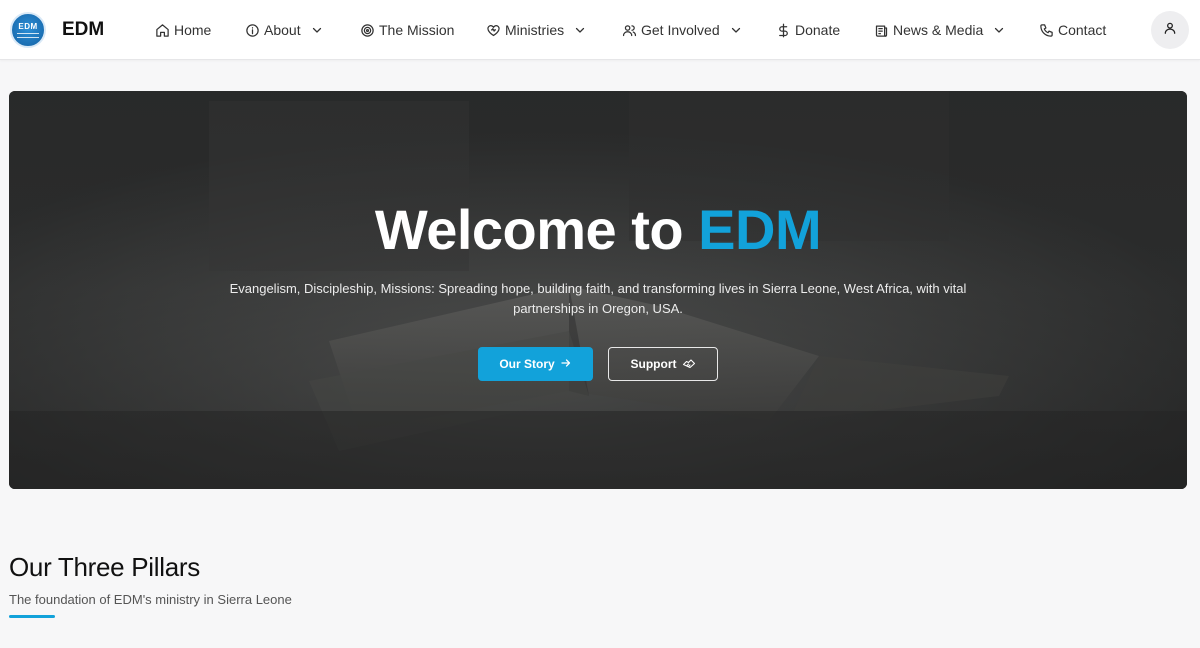 This screenshot has height=648, width=1200. Describe the element at coordinates (686, 364) in the screenshot. I see `handshake-icon` at that location.